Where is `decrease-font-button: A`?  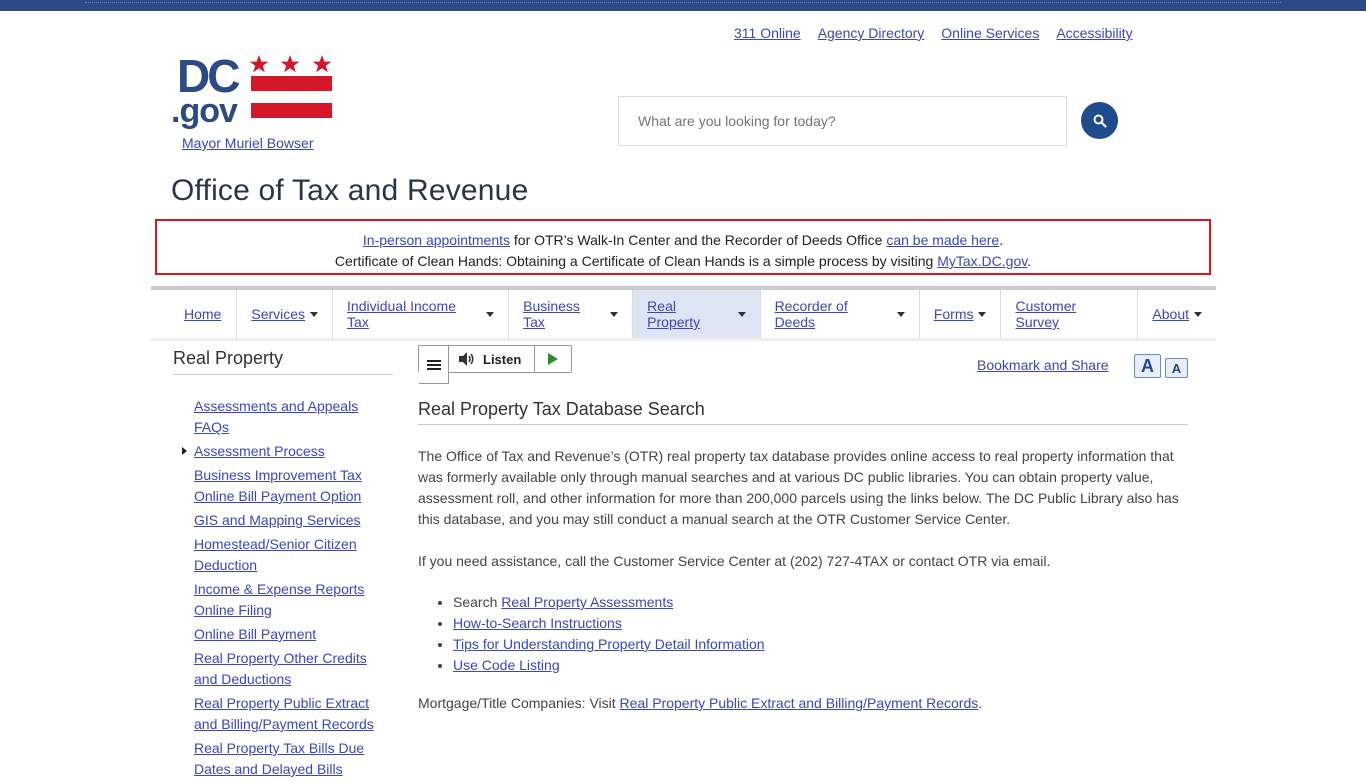
decrease-font-button: A is located at coordinates (1176, 368).